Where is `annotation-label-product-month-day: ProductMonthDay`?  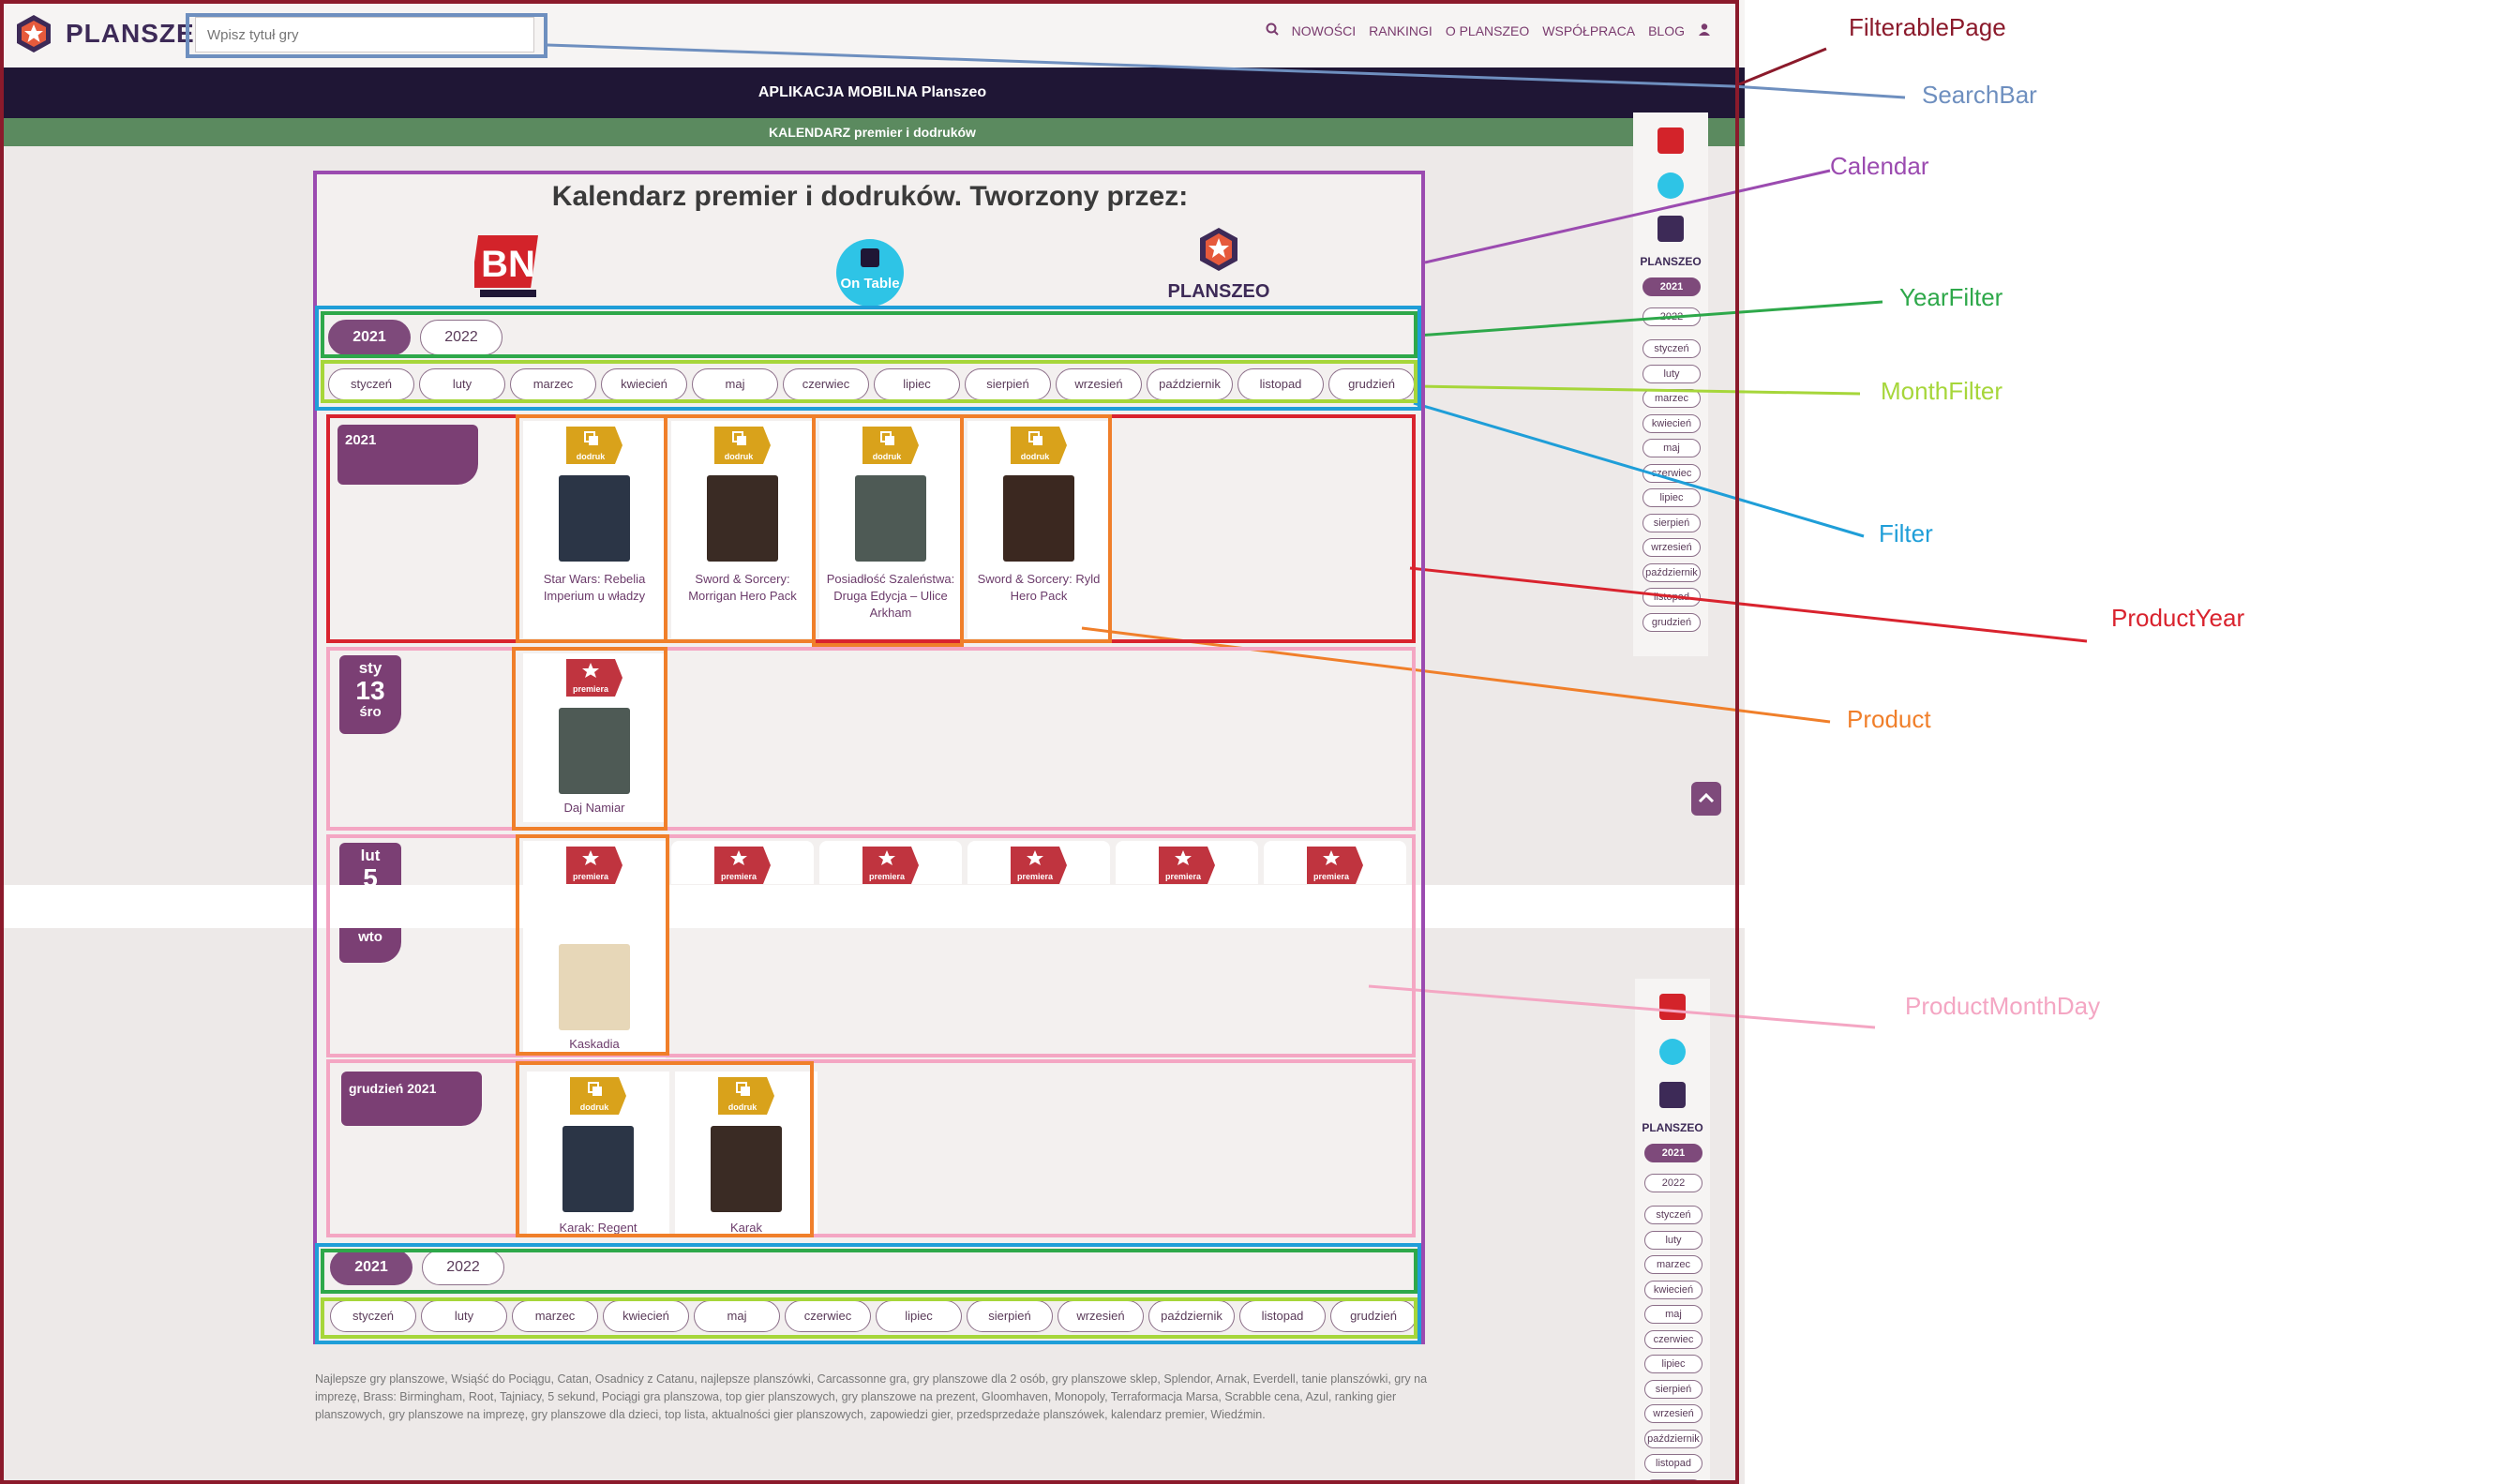 annotation-label-product-month-day: ProductMonthDay is located at coordinates (2003, 1006).